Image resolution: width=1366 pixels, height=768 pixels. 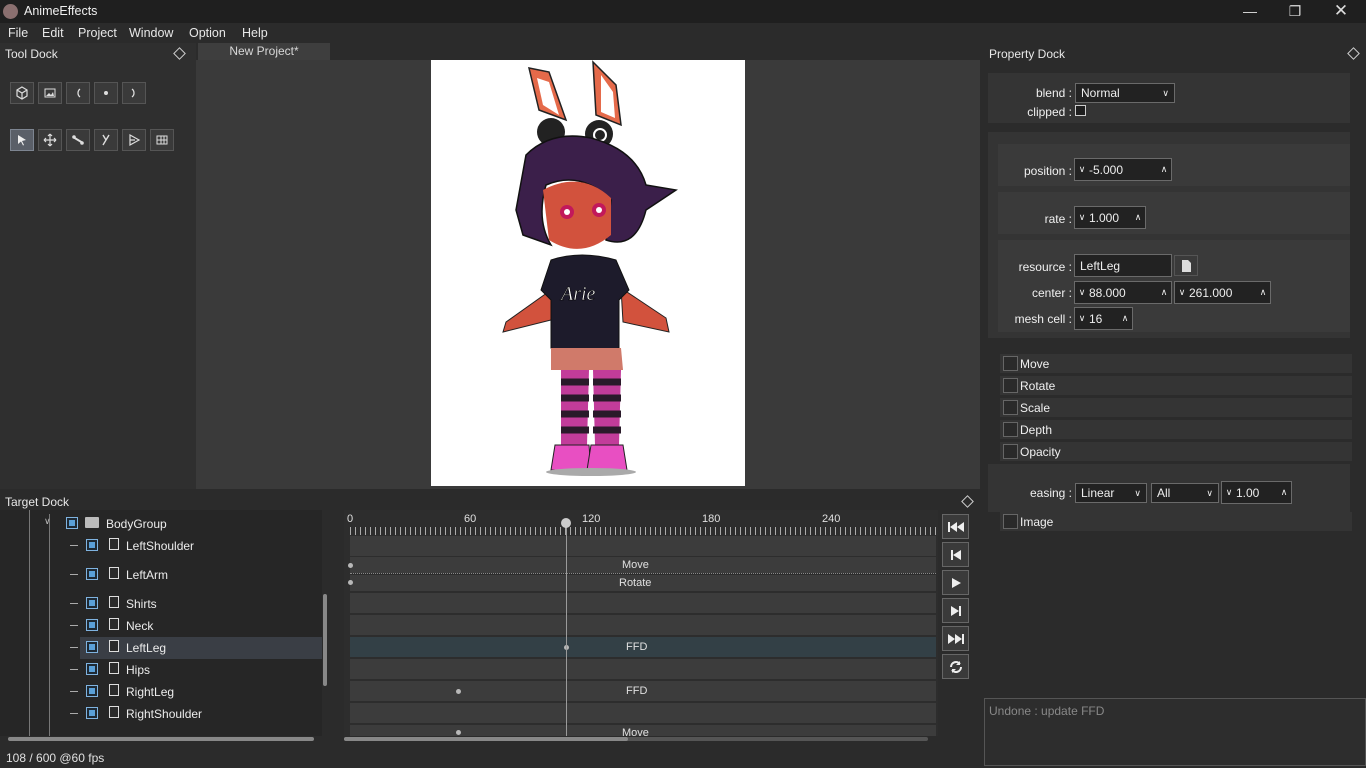 I want to click on timeline-track-ffd: FFD, so click(x=643, y=691).